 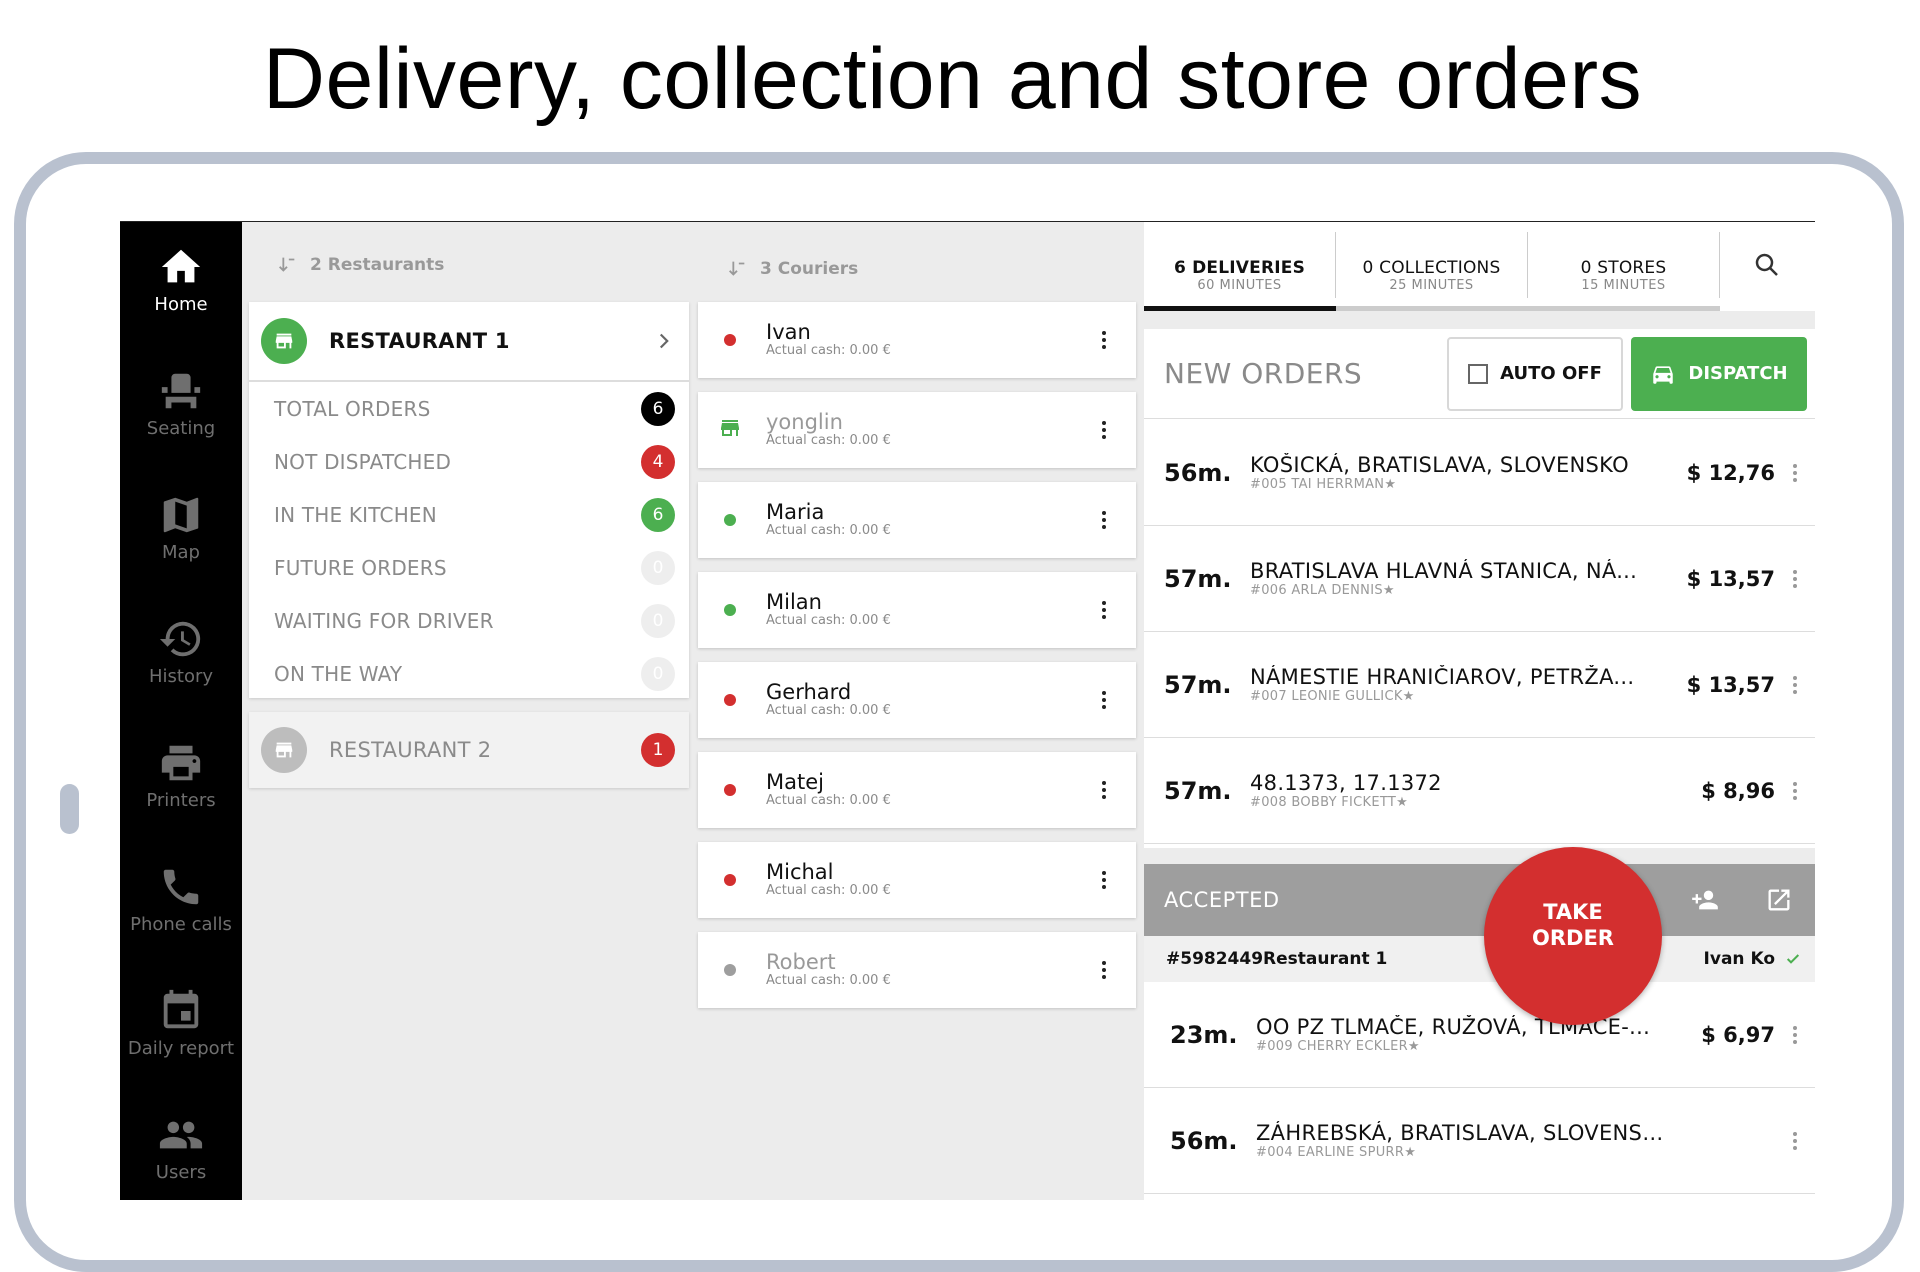 I want to click on order-address: ZÁHREBSKÁ, BRATISLAVA, SLOVENSKO, so click(x=1460, y=1133).